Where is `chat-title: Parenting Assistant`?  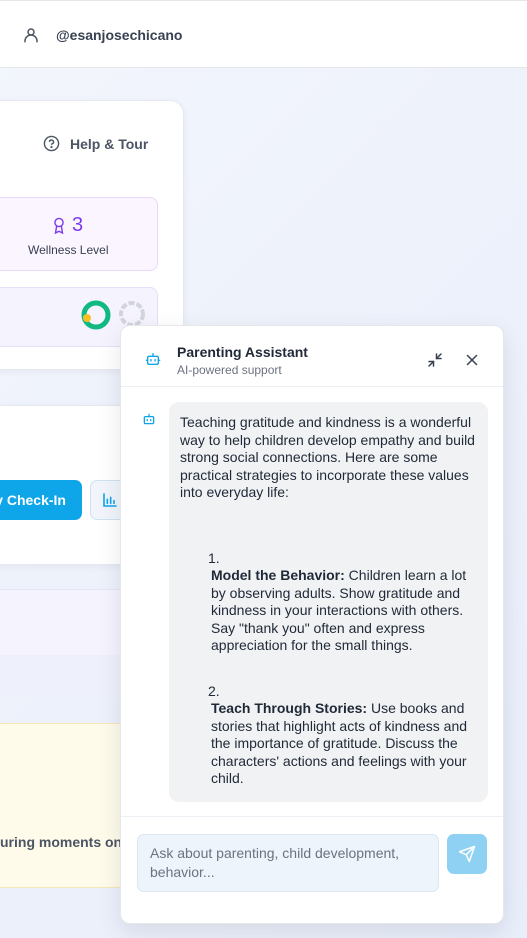
chat-title: Parenting Assistant is located at coordinates (242, 352).